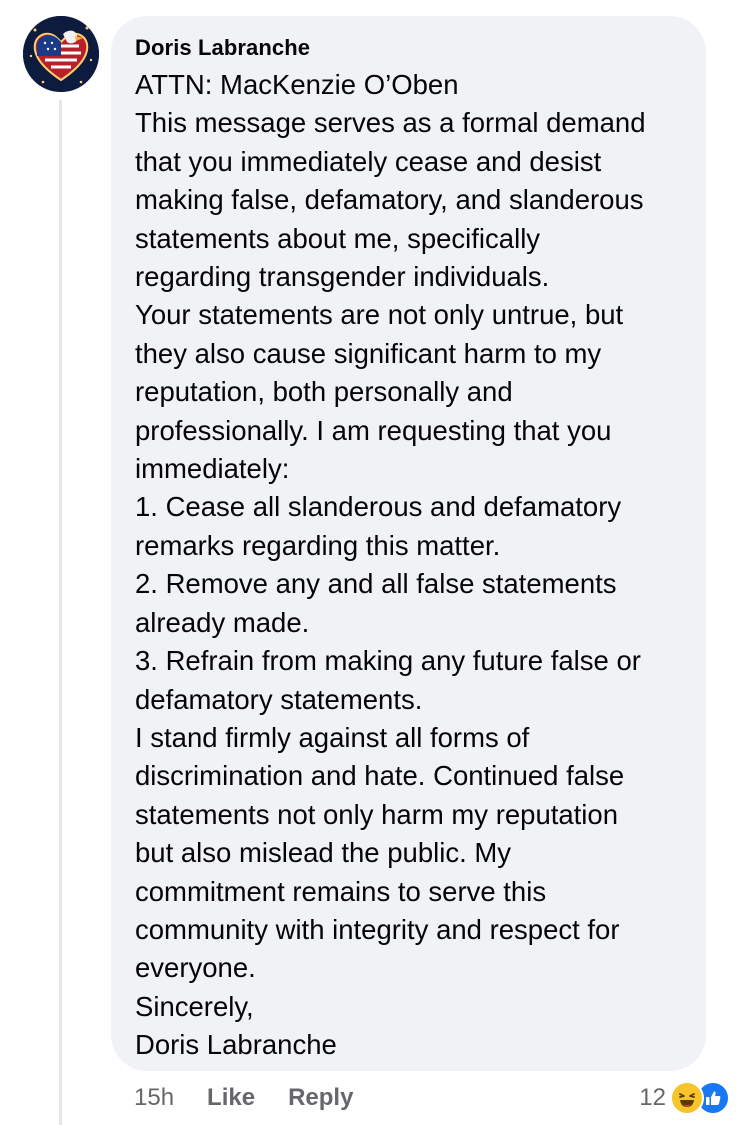 The height and width of the screenshot is (1125, 750). I want to click on comment-timestamp: 15h, so click(154, 1098).